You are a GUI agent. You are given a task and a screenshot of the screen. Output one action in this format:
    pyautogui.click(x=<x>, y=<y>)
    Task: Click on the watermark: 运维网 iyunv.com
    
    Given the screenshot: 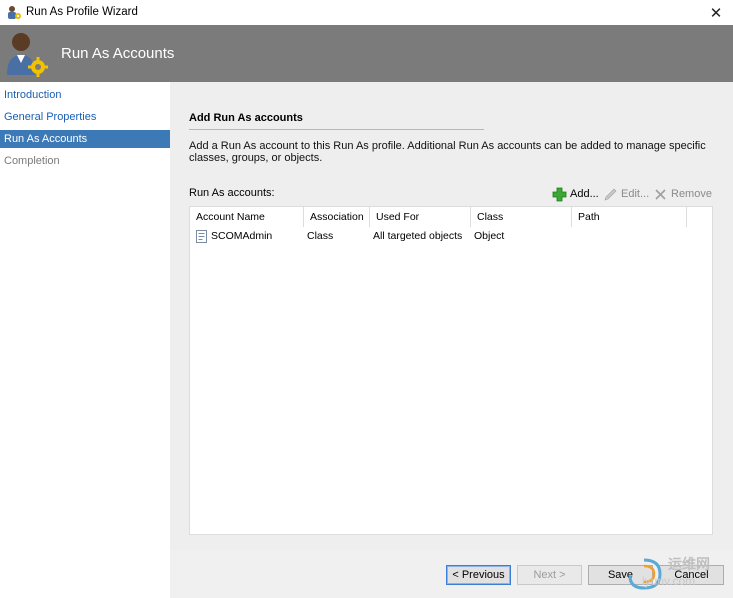 What is the action you would take?
    pyautogui.click(x=674, y=574)
    